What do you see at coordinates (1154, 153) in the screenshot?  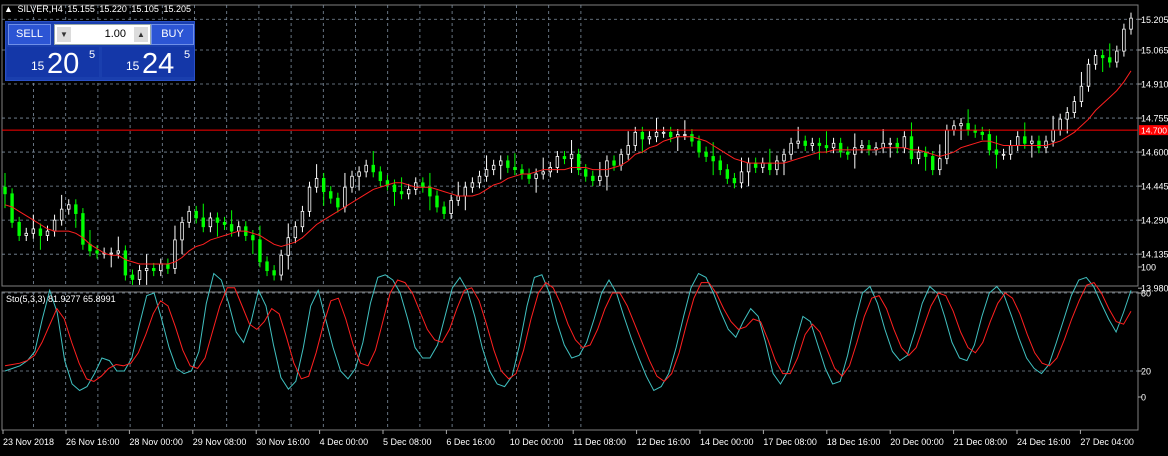 I see `y-tick-label: 14.600` at bounding box center [1154, 153].